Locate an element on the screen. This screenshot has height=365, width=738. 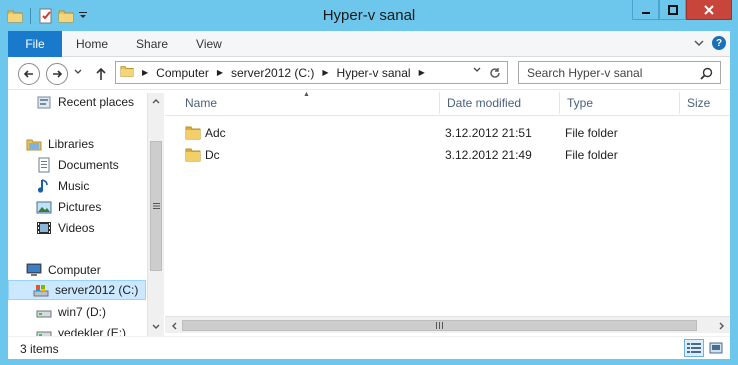
title-bar: Hyper-v sanal is located at coordinates (369, 15).